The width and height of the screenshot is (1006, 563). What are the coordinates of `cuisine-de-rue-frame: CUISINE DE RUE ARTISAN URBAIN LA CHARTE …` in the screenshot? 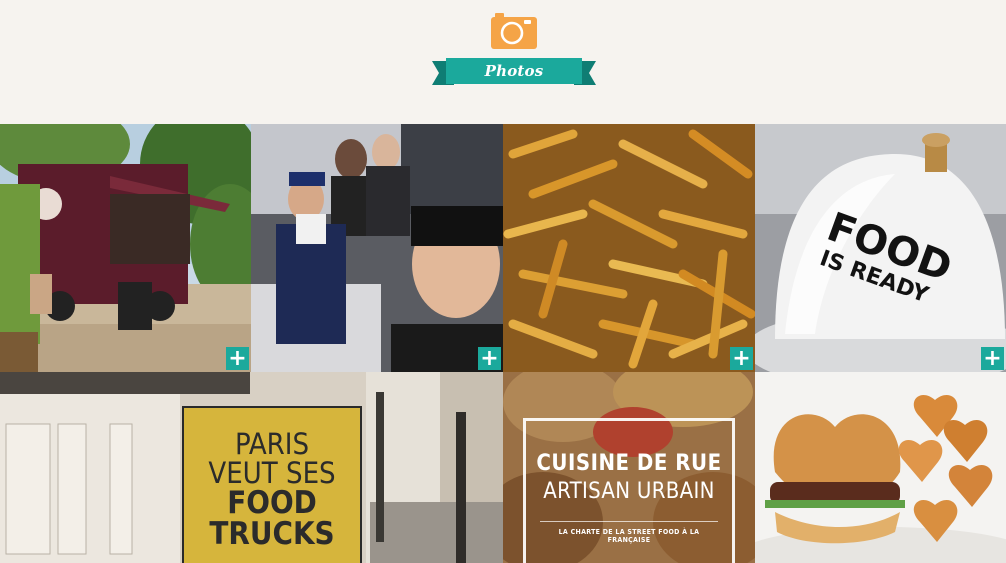 It's located at (629, 490).